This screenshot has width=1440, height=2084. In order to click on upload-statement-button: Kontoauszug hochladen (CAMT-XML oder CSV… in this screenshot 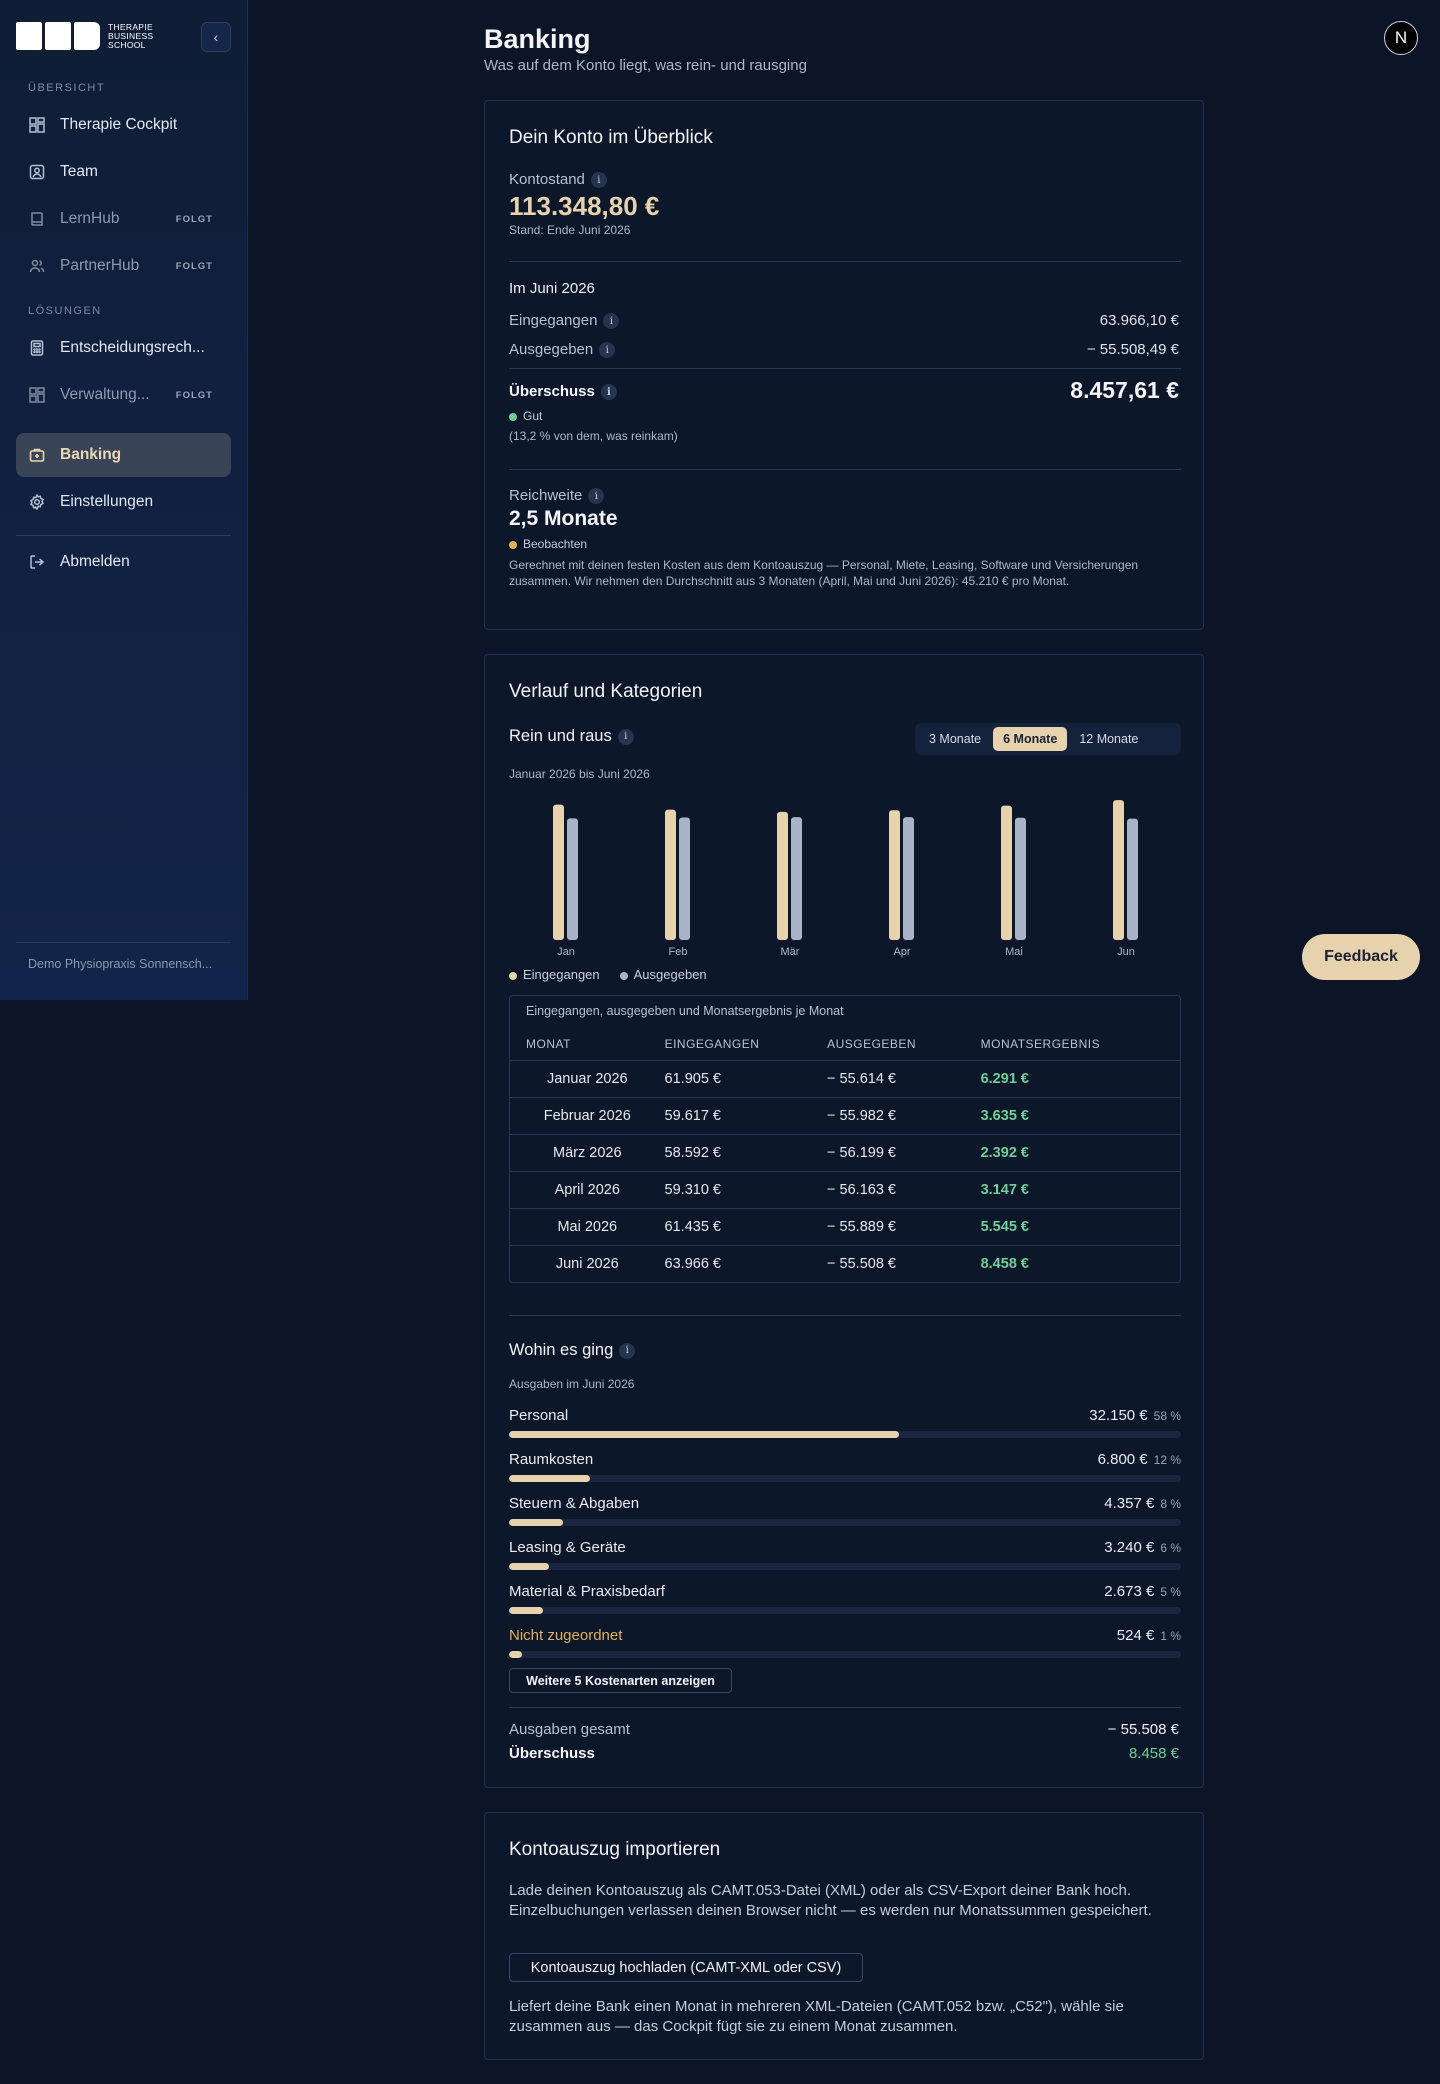, I will do `click(686, 1967)`.